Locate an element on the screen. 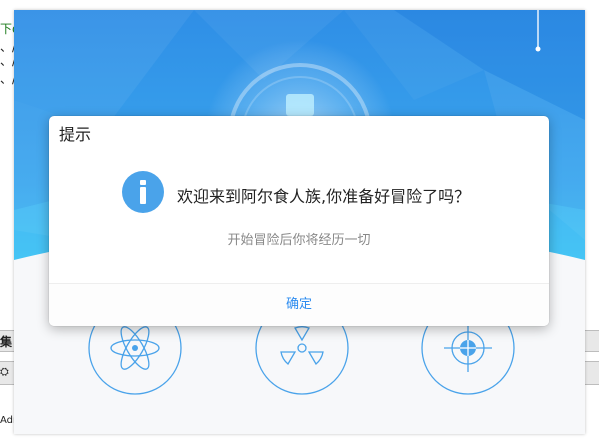  dialog-footer: 确定 is located at coordinates (299, 304).